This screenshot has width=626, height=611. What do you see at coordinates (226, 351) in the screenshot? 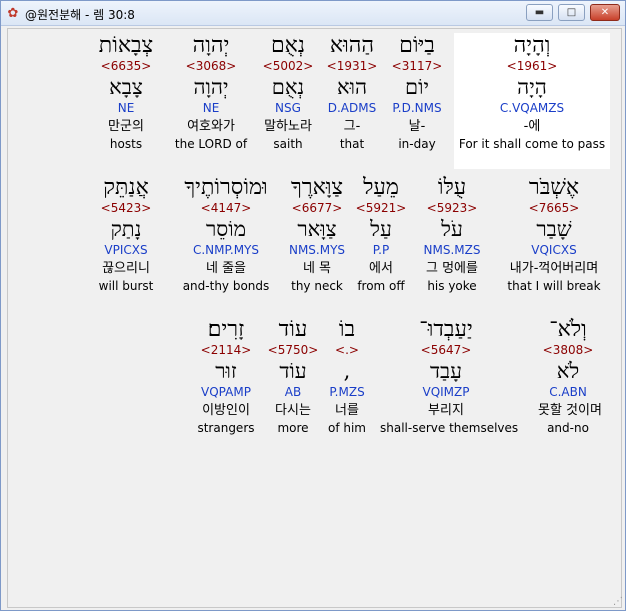
I see `strong-number: <2114>` at bounding box center [226, 351].